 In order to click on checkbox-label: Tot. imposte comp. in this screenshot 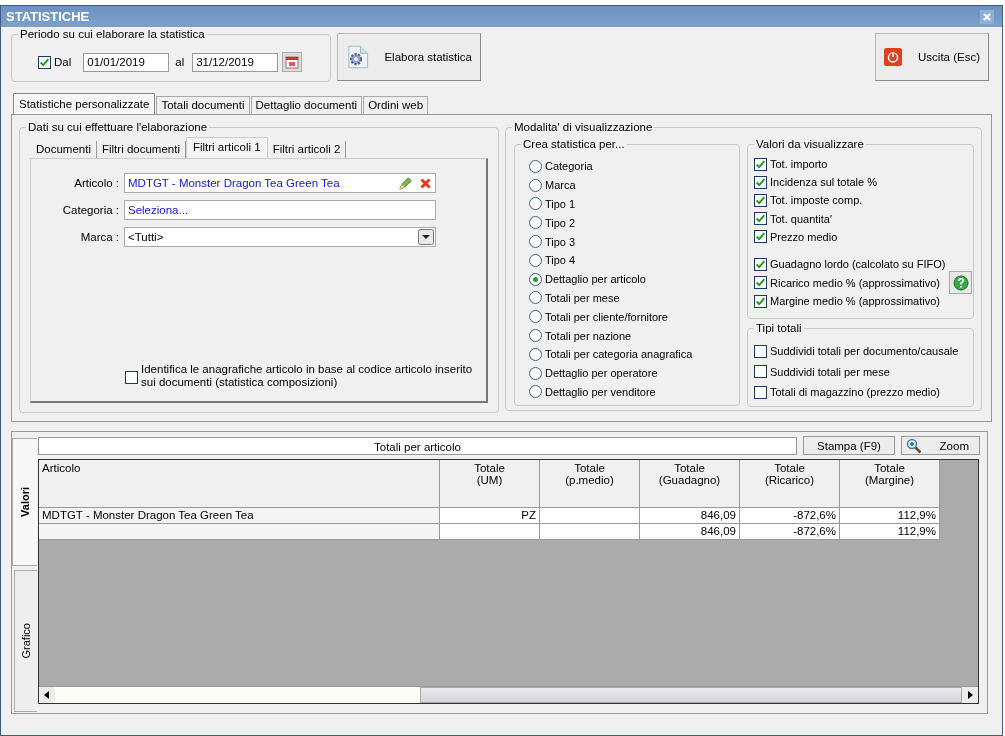, I will do `click(816, 200)`.